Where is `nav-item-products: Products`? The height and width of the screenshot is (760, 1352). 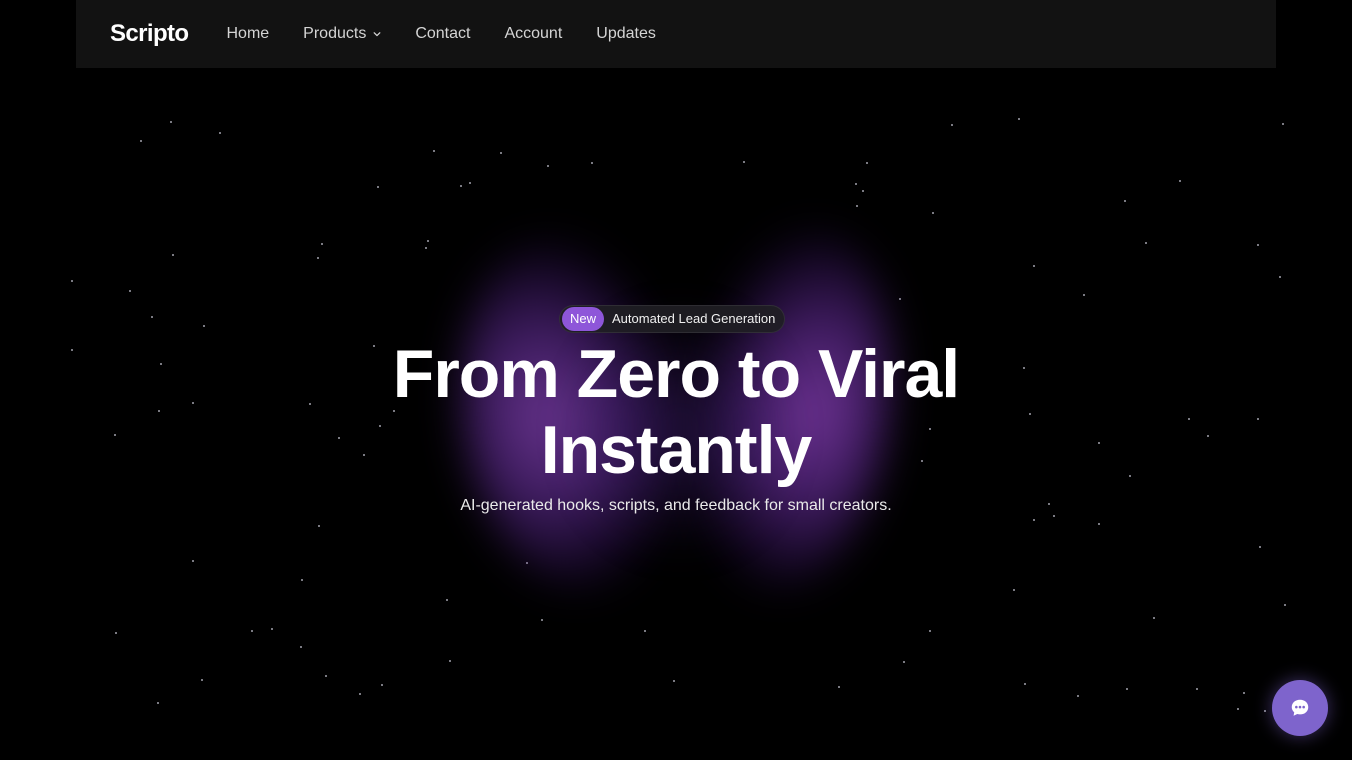
nav-item-products: Products is located at coordinates (342, 34).